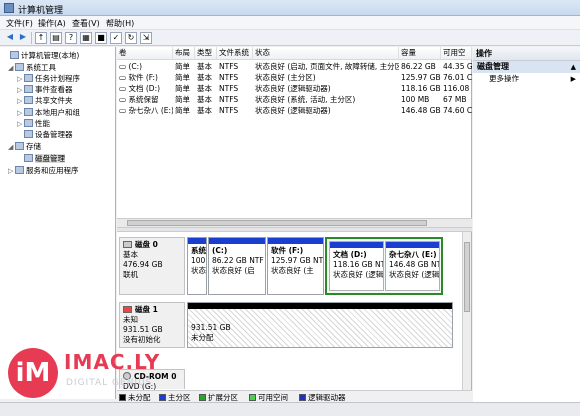 This screenshot has width=580, height=416. I want to click on watermark-logo: iM IMAC.LY DIGITAL GENIUS, so click(108, 378).